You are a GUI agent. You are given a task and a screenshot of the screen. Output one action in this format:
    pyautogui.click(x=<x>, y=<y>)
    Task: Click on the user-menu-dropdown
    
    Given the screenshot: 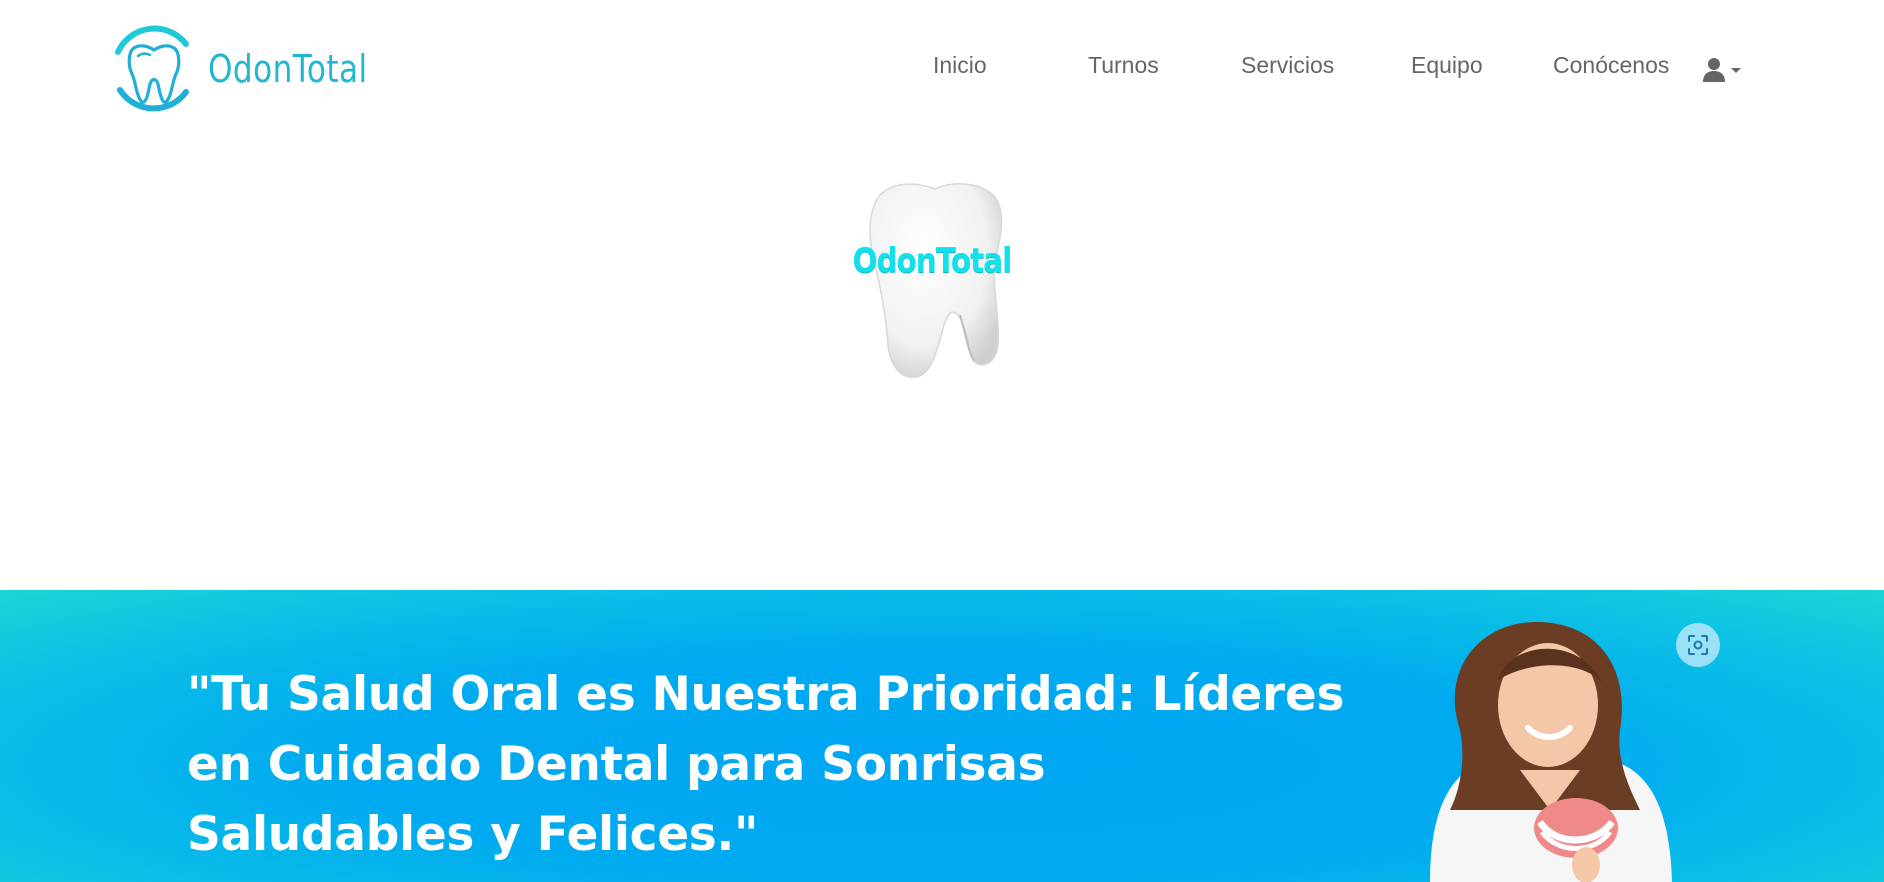 What is the action you would take?
    pyautogui.click(x=1724, y=70)
    